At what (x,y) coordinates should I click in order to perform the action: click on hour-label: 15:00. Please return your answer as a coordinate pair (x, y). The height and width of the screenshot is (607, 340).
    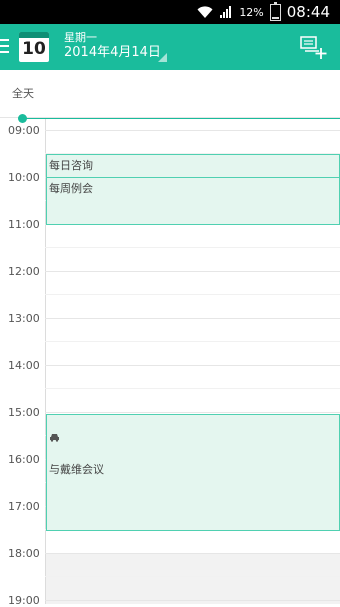
    Looking at the image, I should click on (24, 412).